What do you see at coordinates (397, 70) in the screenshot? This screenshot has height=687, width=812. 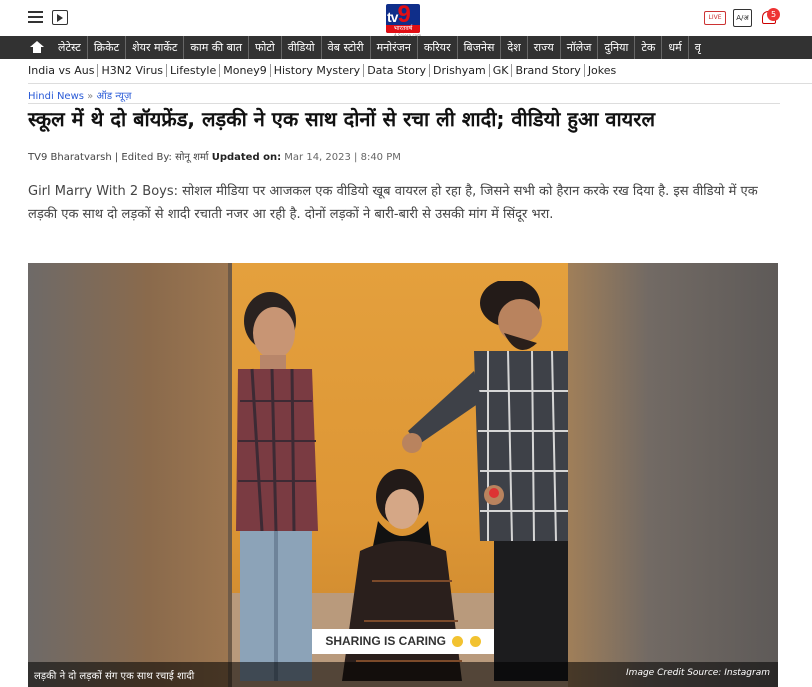 I see `subnav-item: Data Story` at bounding box center [397, 70].